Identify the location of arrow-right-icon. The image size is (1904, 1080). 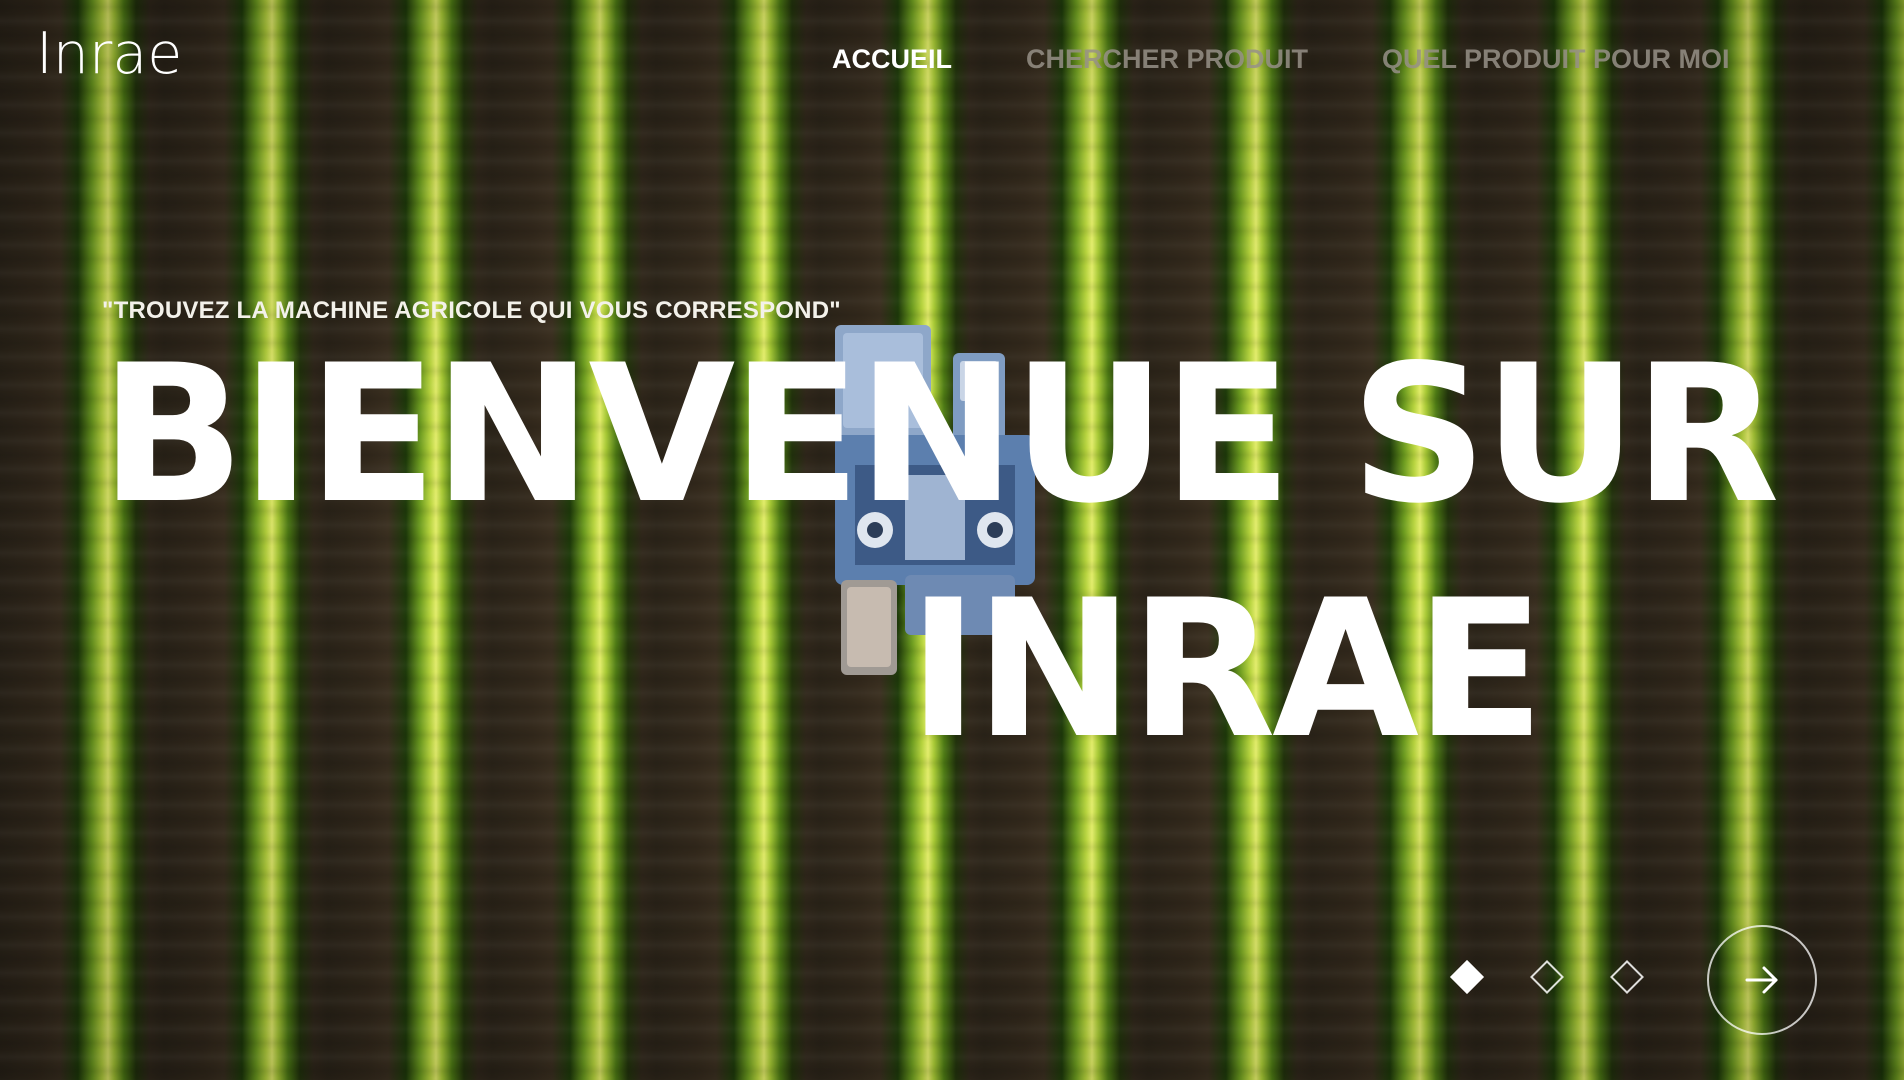
(1761, 980).